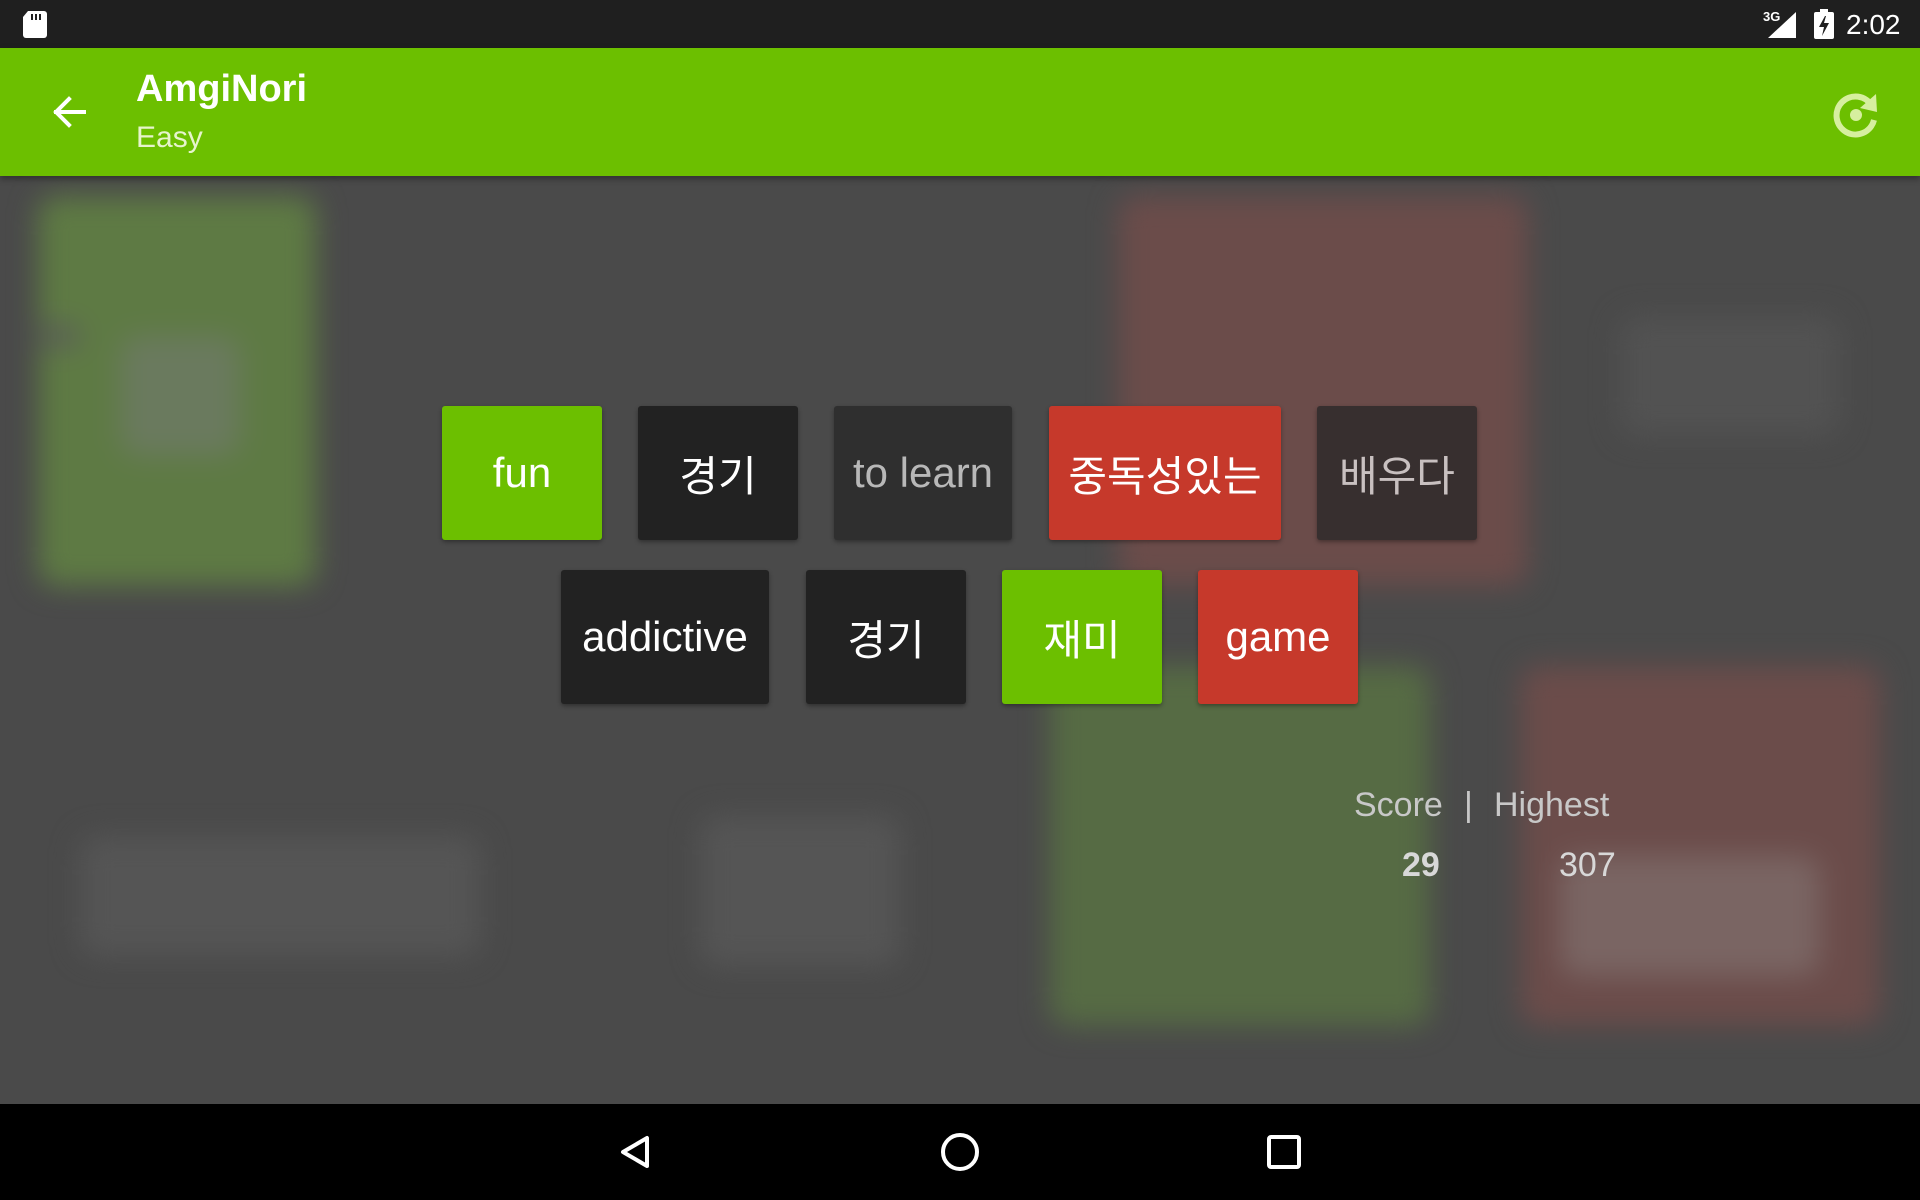 This screenshot has height=1200, width=1920. I want to click on restart-icon, so click(1855, 115).